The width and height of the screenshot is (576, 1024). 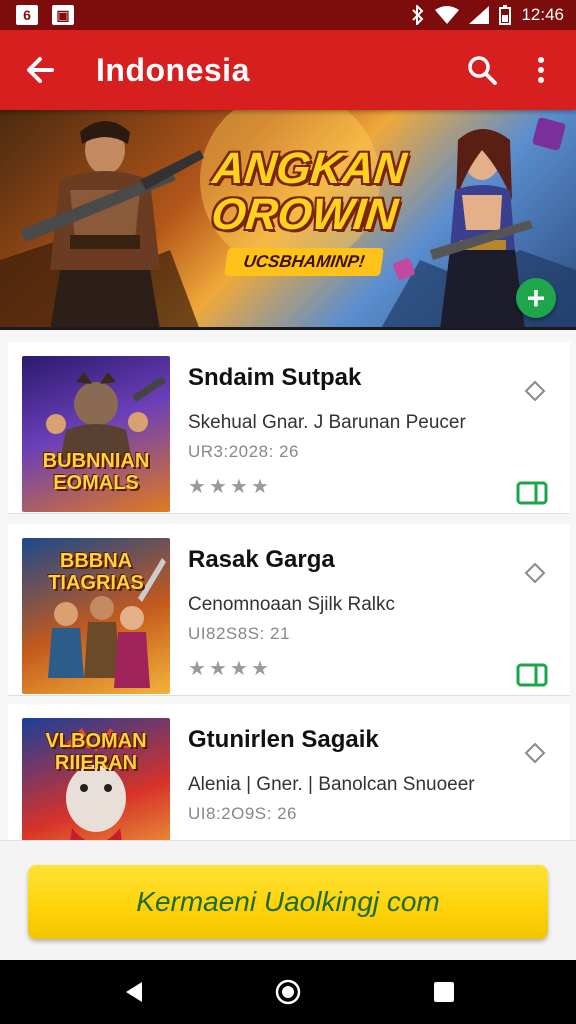 I want to click on photo-notification-icon: ▣, so click(x=63, y=15).